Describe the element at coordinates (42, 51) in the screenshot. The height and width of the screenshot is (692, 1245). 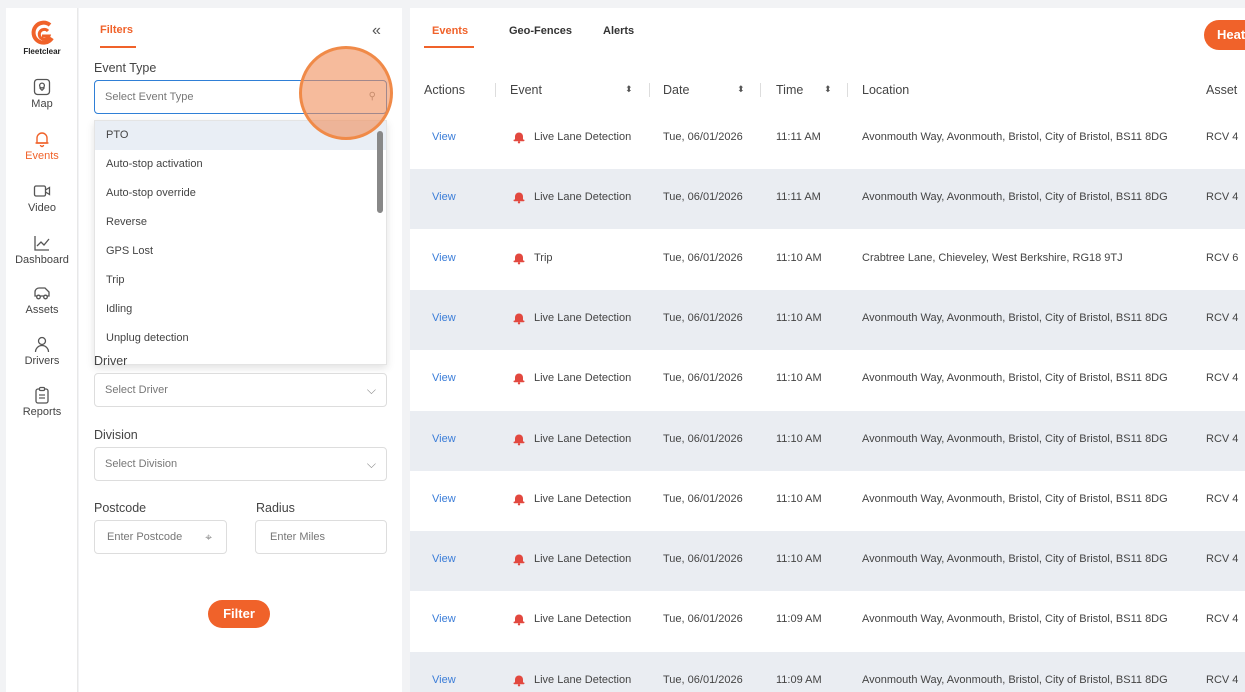
I see `logo-text: Fleetclear` at that location.